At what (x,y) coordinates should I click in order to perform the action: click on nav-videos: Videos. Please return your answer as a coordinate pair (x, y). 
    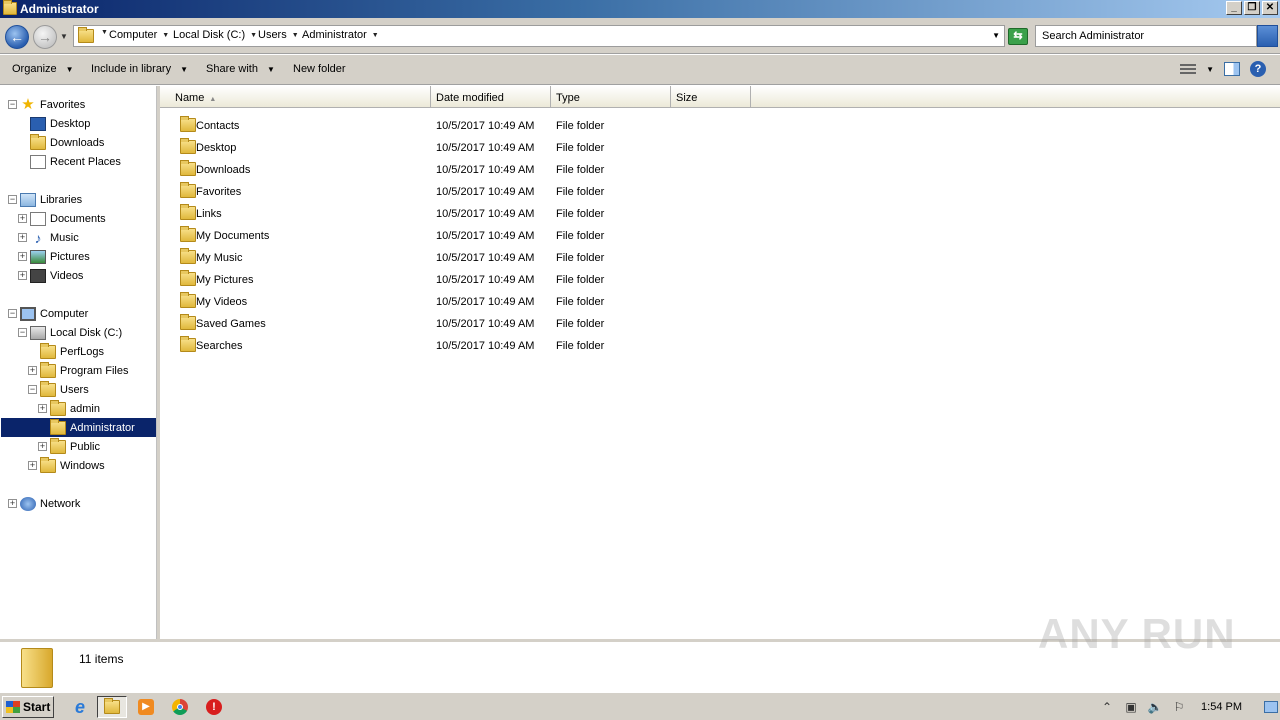
    Looking at the image, I should click on (56, 275).